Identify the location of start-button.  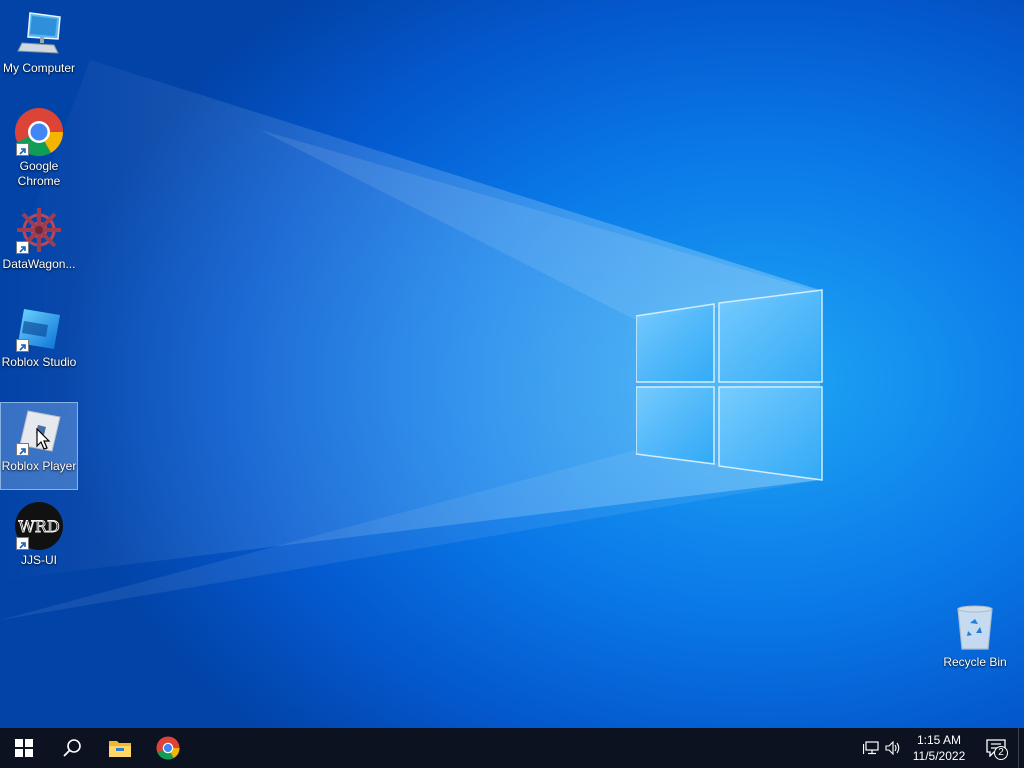
(24, 748).